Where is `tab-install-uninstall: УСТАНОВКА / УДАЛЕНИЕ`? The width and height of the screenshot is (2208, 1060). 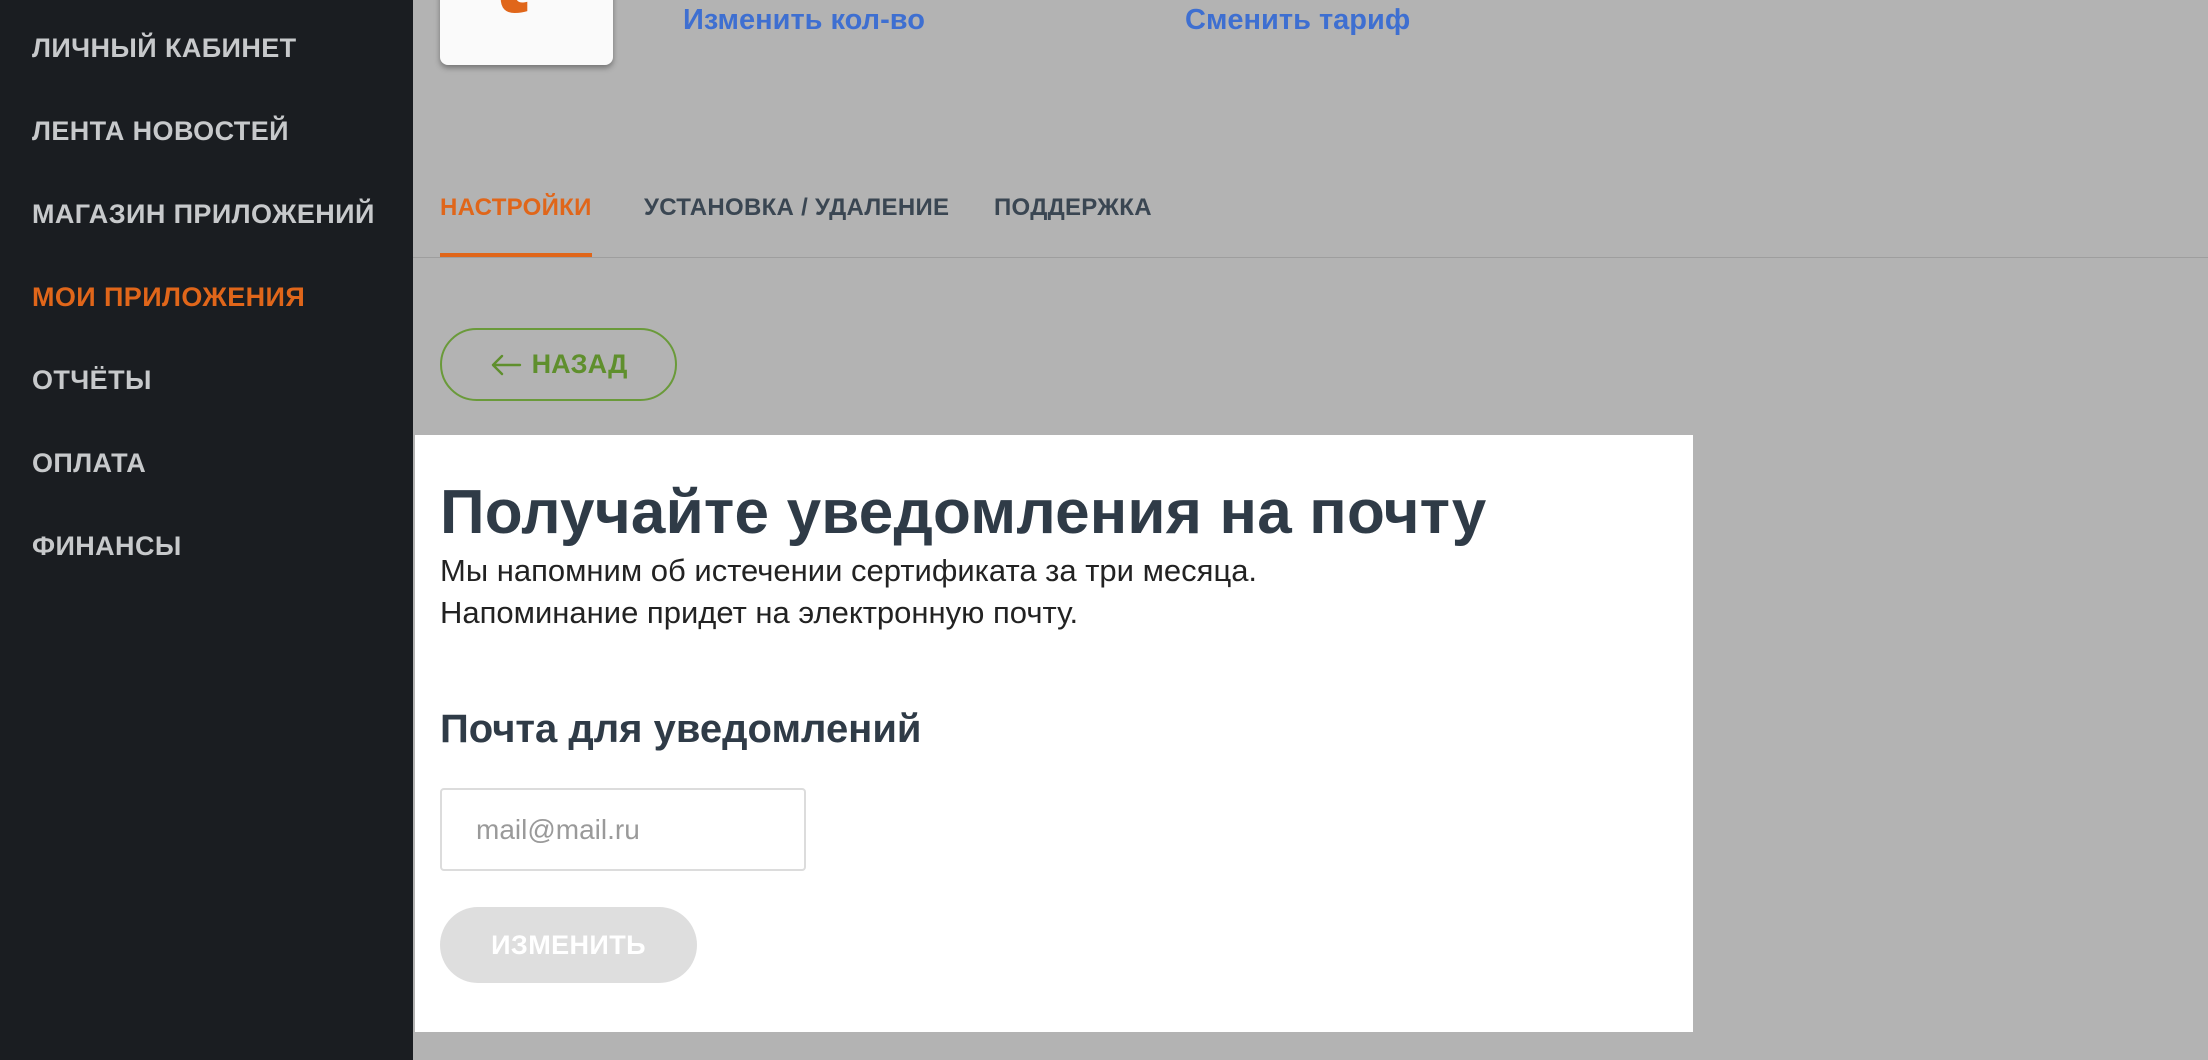
tab-install-uninstall: УСТАНОВКА / УДАЛЕНИЕ is located at coordinates (796, 224).